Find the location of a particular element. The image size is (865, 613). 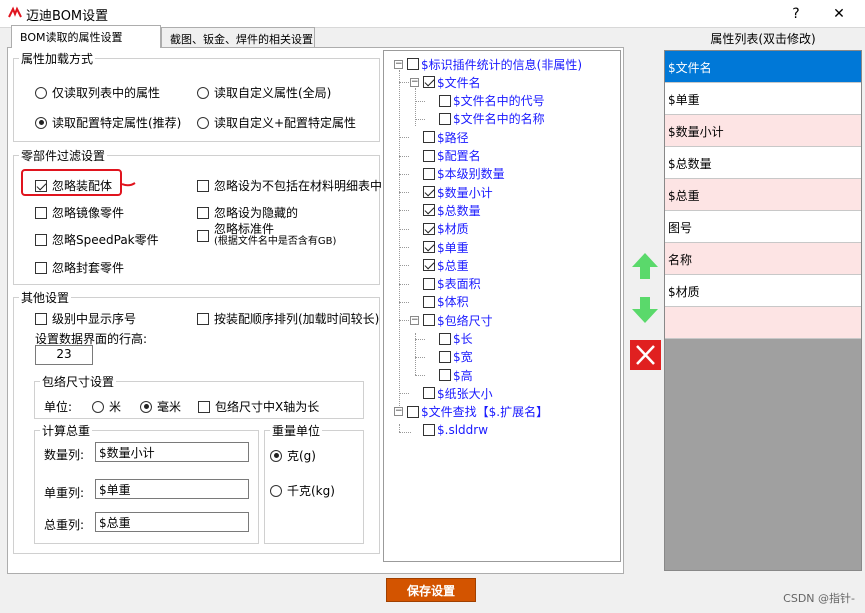

tree-node: $数量小计 is located at coordinates (458, 192).